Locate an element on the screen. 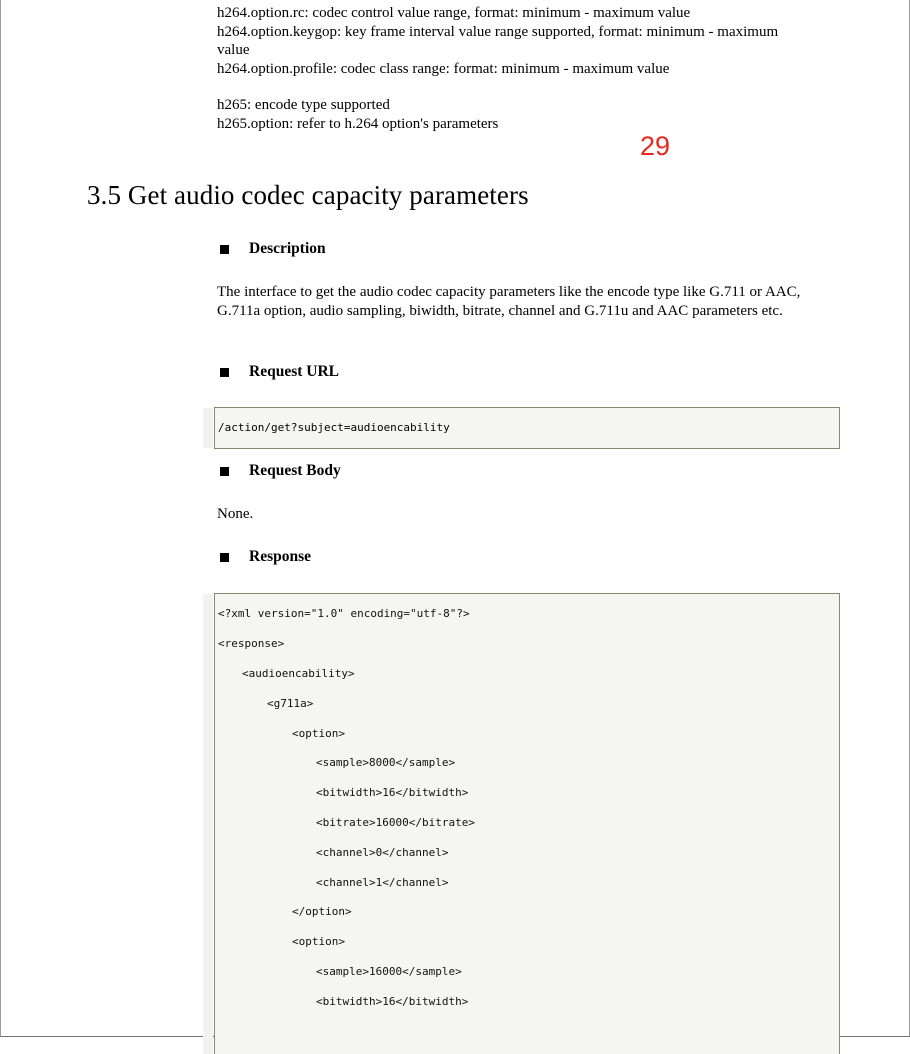 The height and width of the screenshot is (1054, 910). request-body-heading: Request Body is located at coordinates (280, 471).